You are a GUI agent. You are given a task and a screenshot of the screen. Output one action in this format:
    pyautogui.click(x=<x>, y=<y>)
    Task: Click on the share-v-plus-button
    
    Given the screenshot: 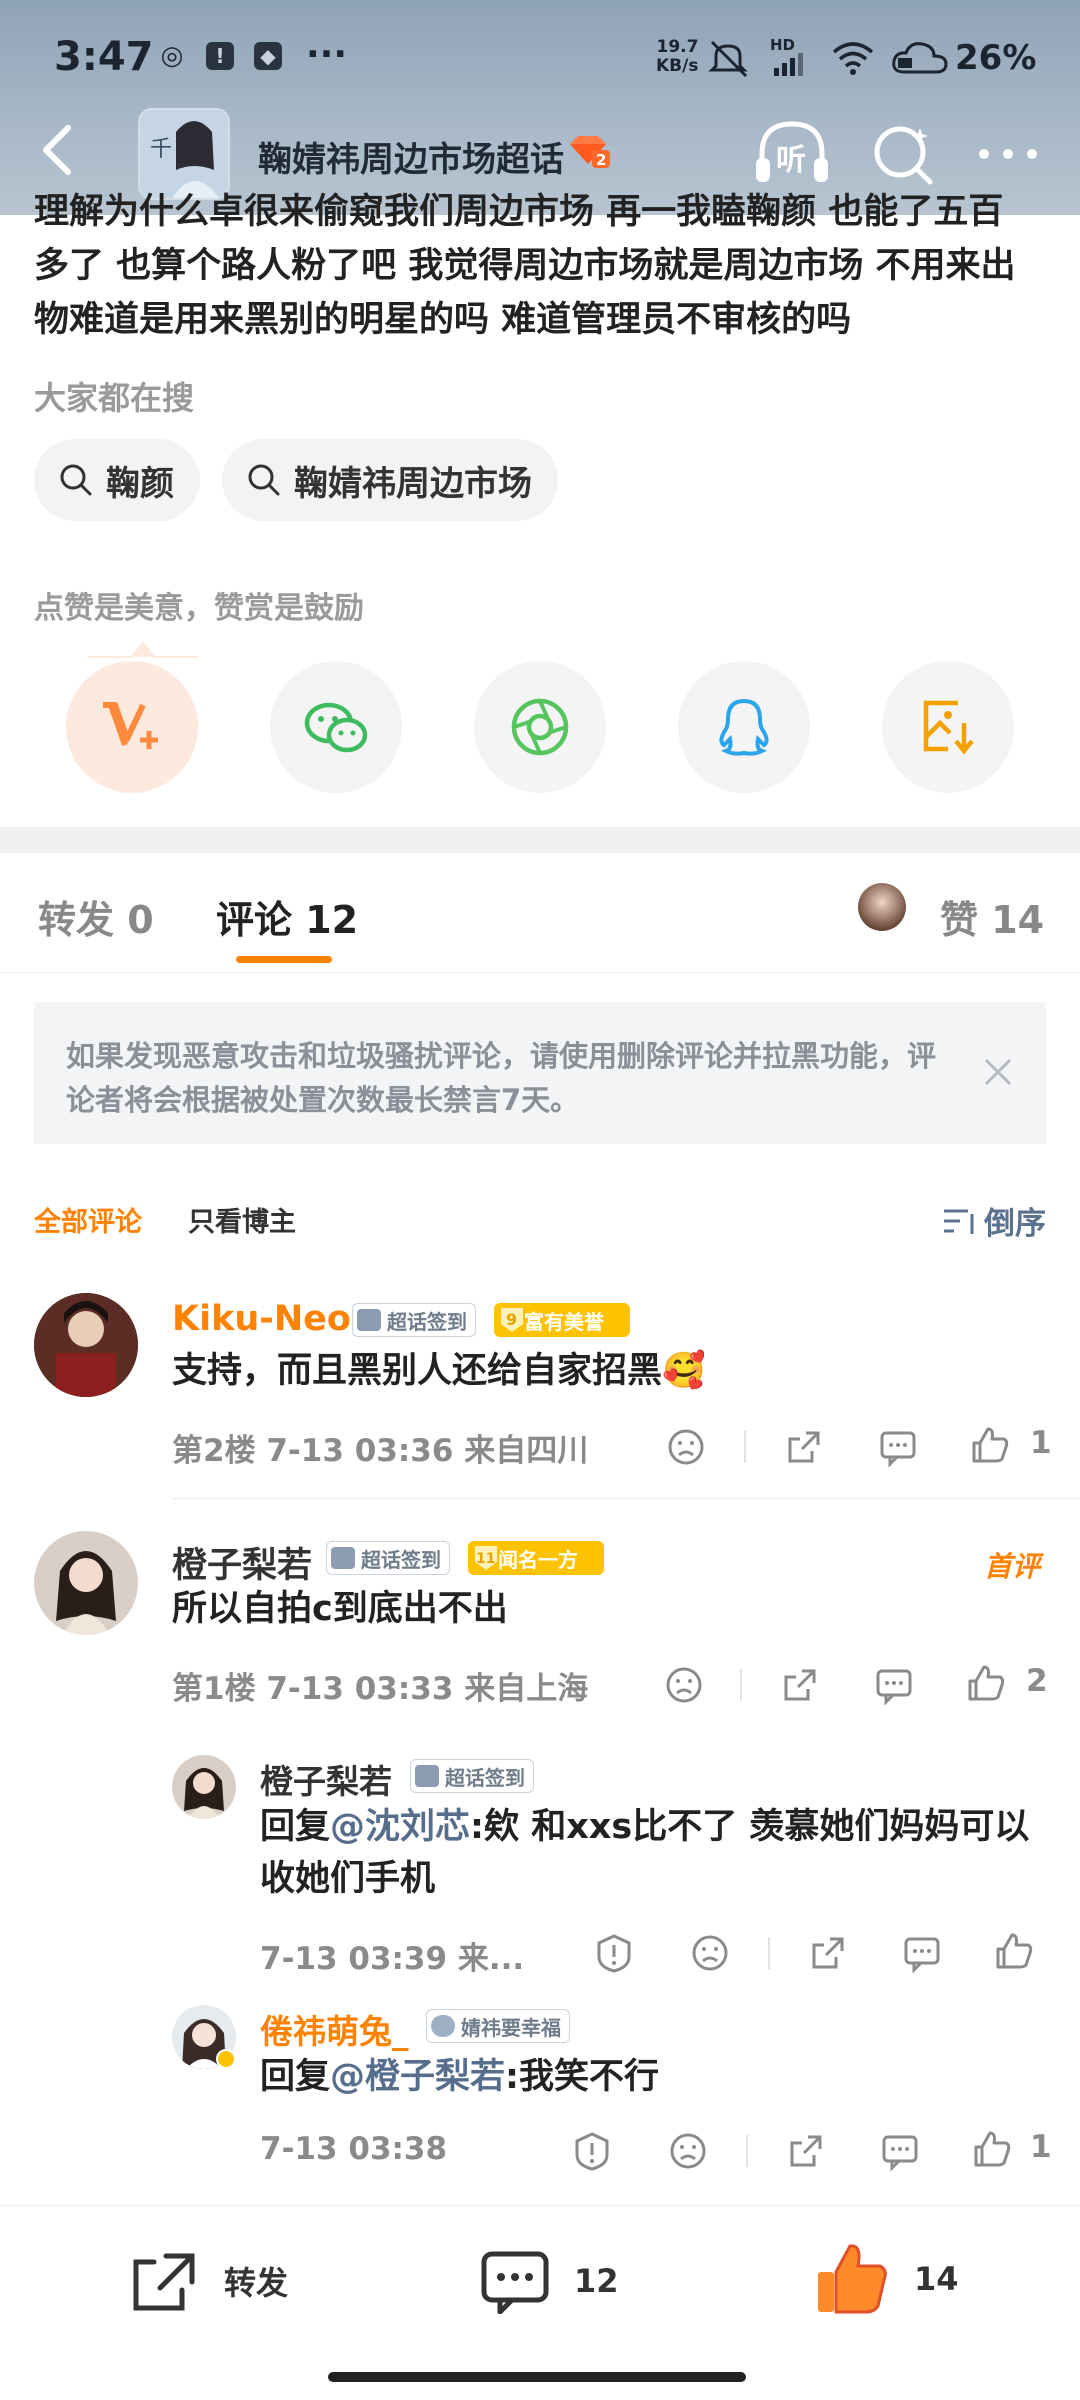 What is the action you would take?
    pyautogui.click(x=132, y=727)
    